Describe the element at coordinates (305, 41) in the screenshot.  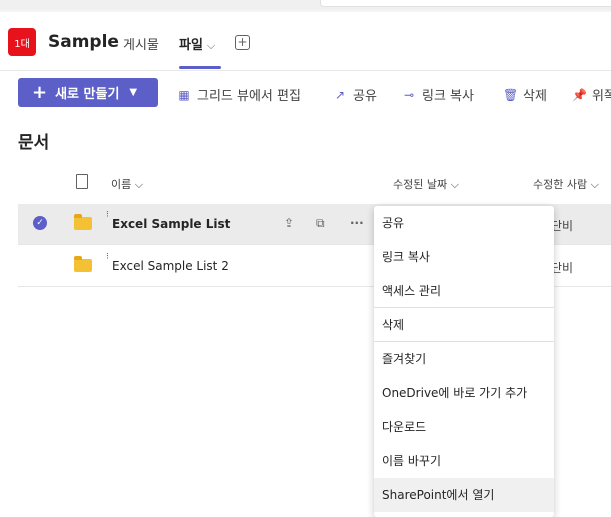
I see `channel-header: 1대 Sample 게시물 파일 ⌵ +` at that location.